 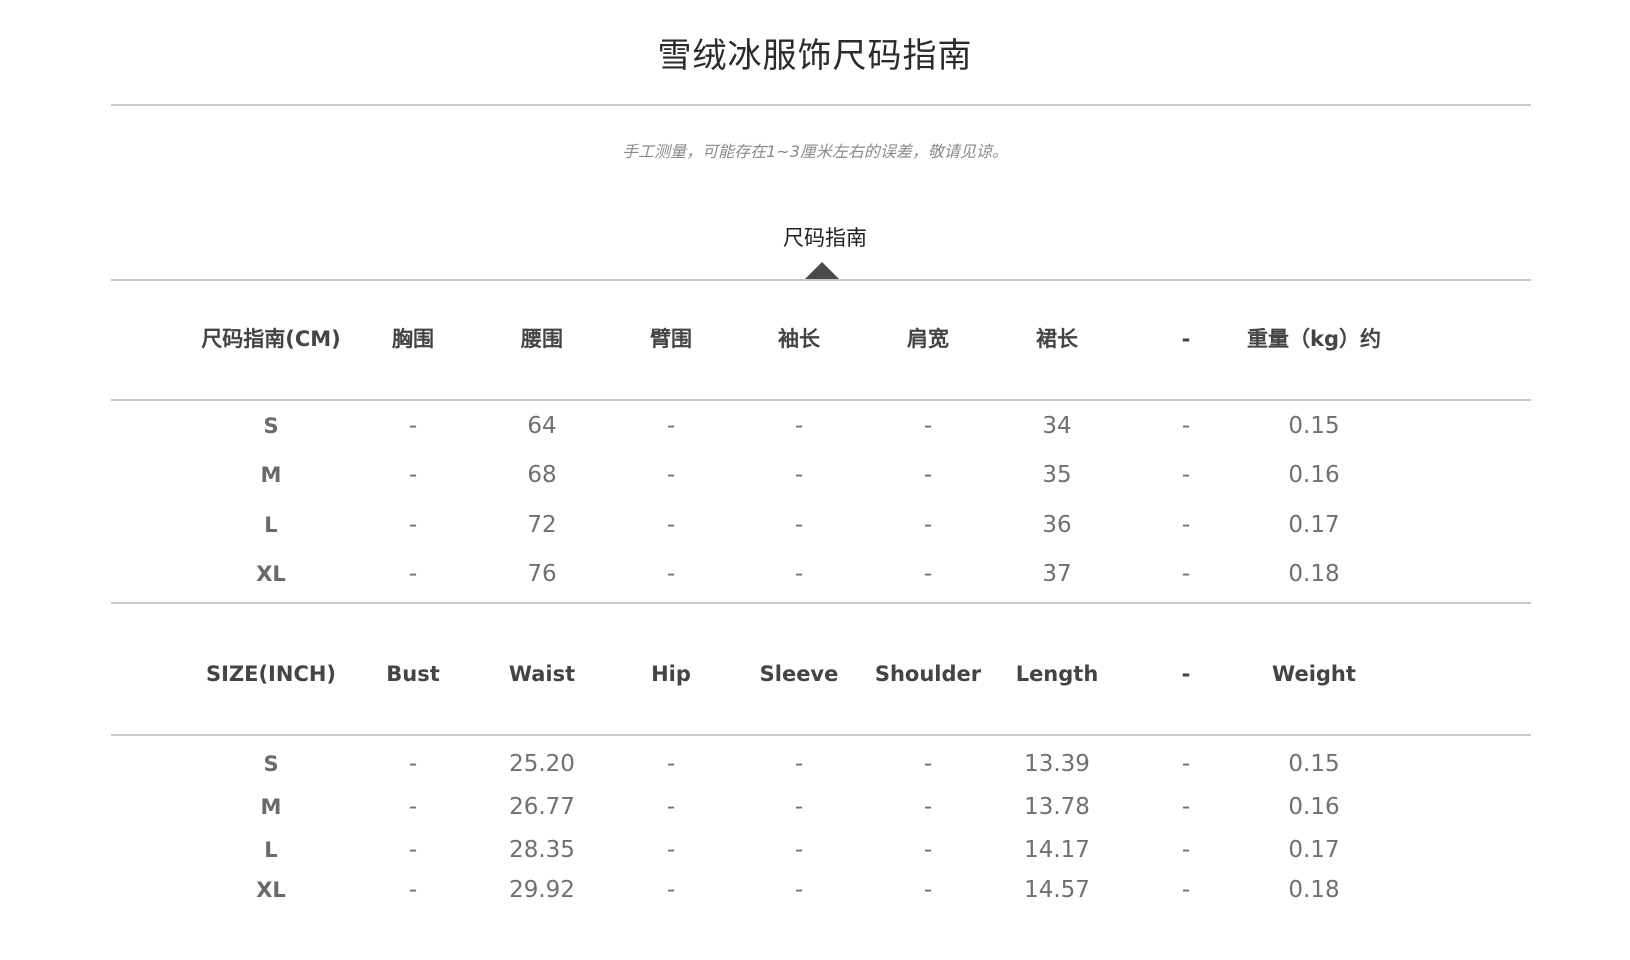 What do you see at coordinates (815, 426) in the screenshot?
I see `table-row: S - 64 - - - 34 - 0.15` at bounding box center [815, 426].